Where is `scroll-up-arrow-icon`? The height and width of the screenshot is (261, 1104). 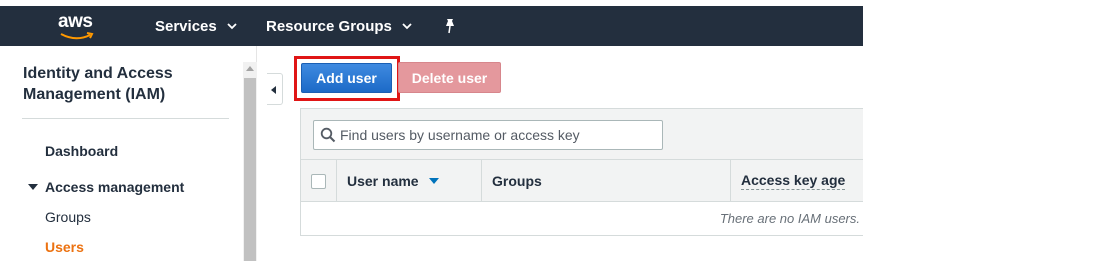 scroll-up-arrow-icon is located at coordinates (250, 68).